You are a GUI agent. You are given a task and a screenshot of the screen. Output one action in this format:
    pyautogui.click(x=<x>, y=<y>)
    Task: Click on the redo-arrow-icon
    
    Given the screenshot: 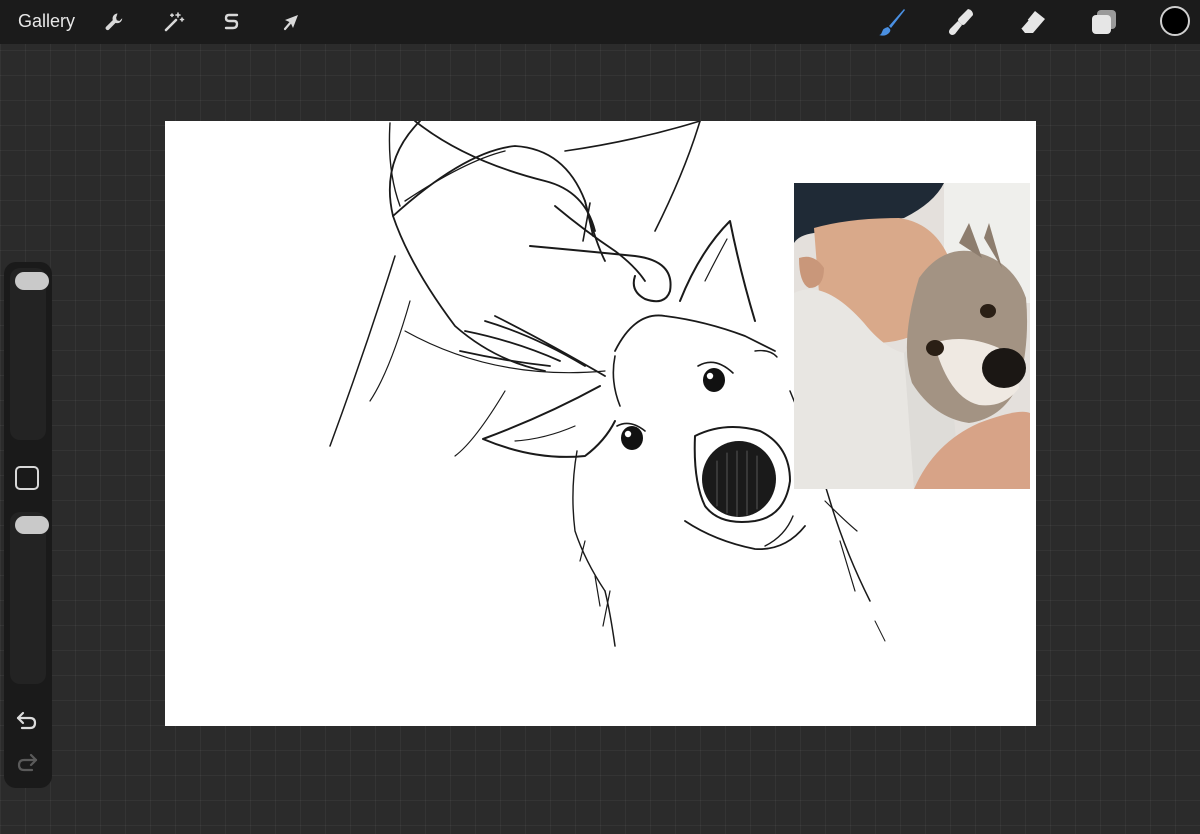 What is the action you would take?
    pyautogui.click(x=27, y=763)
    